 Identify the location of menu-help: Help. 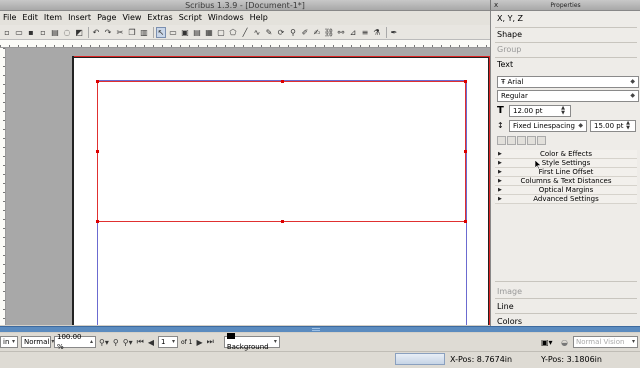
(259, 18).